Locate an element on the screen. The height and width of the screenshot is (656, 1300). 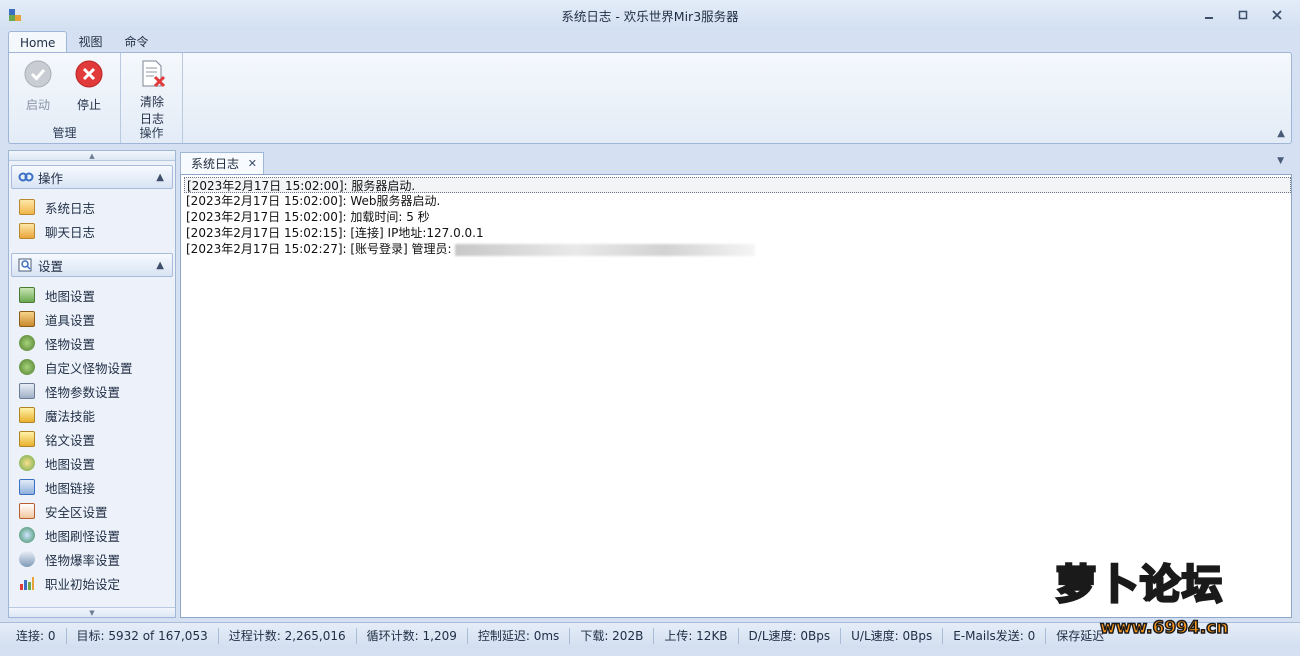
sidebar-item-drop-rate: 怪物爆率设置 is located at coordinates (92, 559).